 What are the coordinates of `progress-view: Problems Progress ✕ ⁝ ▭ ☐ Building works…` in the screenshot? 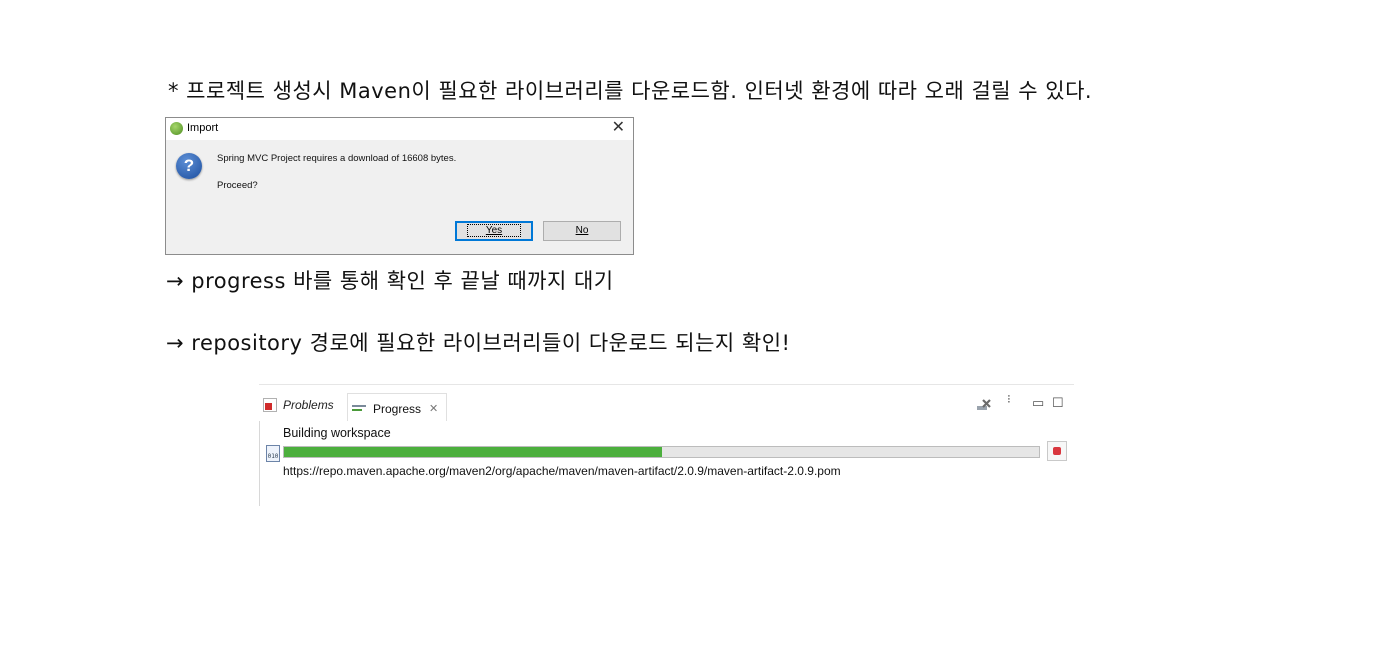 It's located at (666, 445).